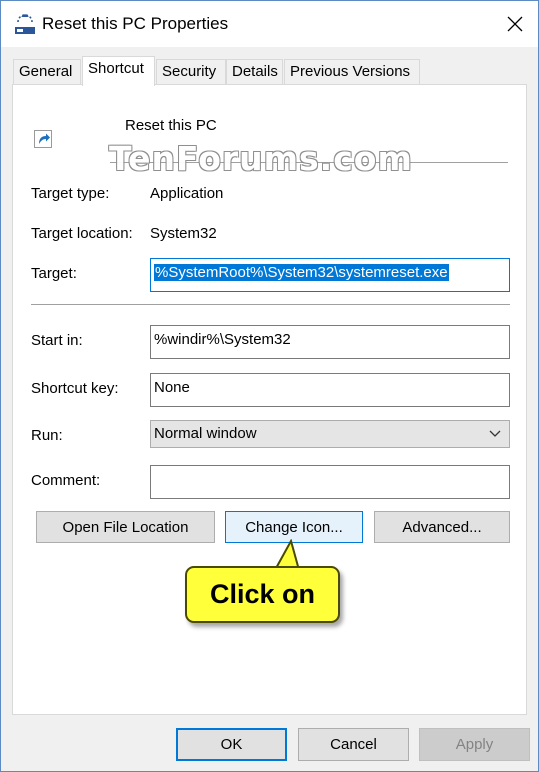 This screenshot has width=539, height=772. What do you see at coordinates (70, 193) in the screenshot?
I see `target-type-label: Target type:` at bounding box center [70, 193].